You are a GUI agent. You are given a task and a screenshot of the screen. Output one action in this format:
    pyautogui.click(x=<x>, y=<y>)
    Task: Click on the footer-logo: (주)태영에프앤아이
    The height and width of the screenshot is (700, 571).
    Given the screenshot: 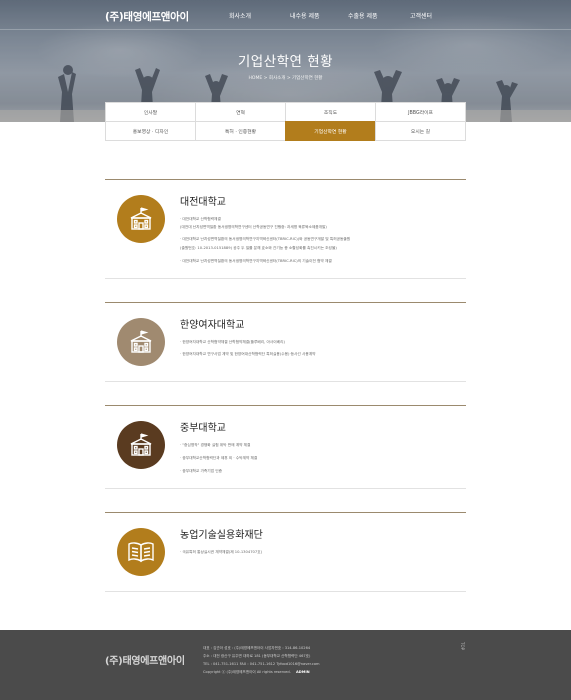 What is the action you would take?
    pyautogui.click(x=145, y=659)
    